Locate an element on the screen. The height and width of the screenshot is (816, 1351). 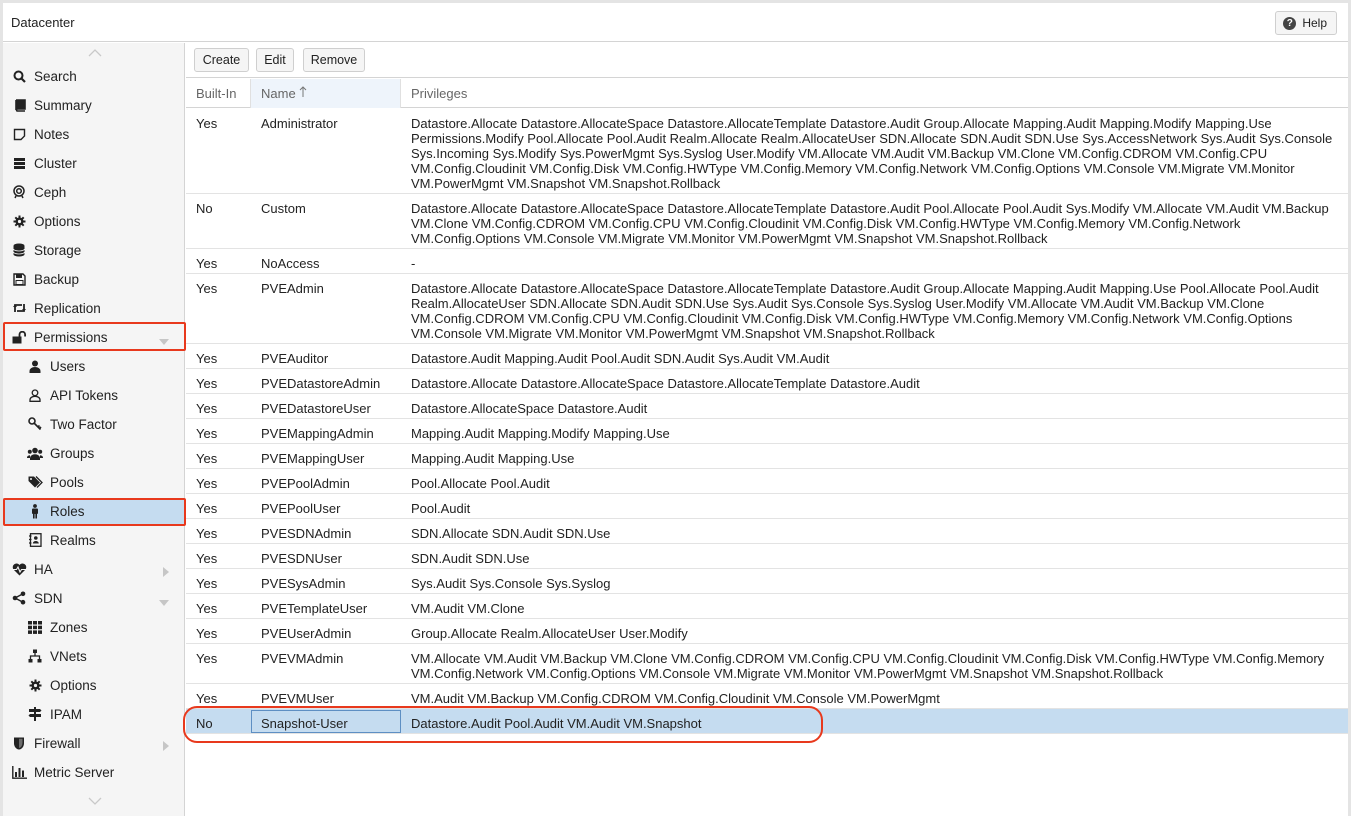
cell-name: PVESysAdmin is located at coordinates (303, 583).